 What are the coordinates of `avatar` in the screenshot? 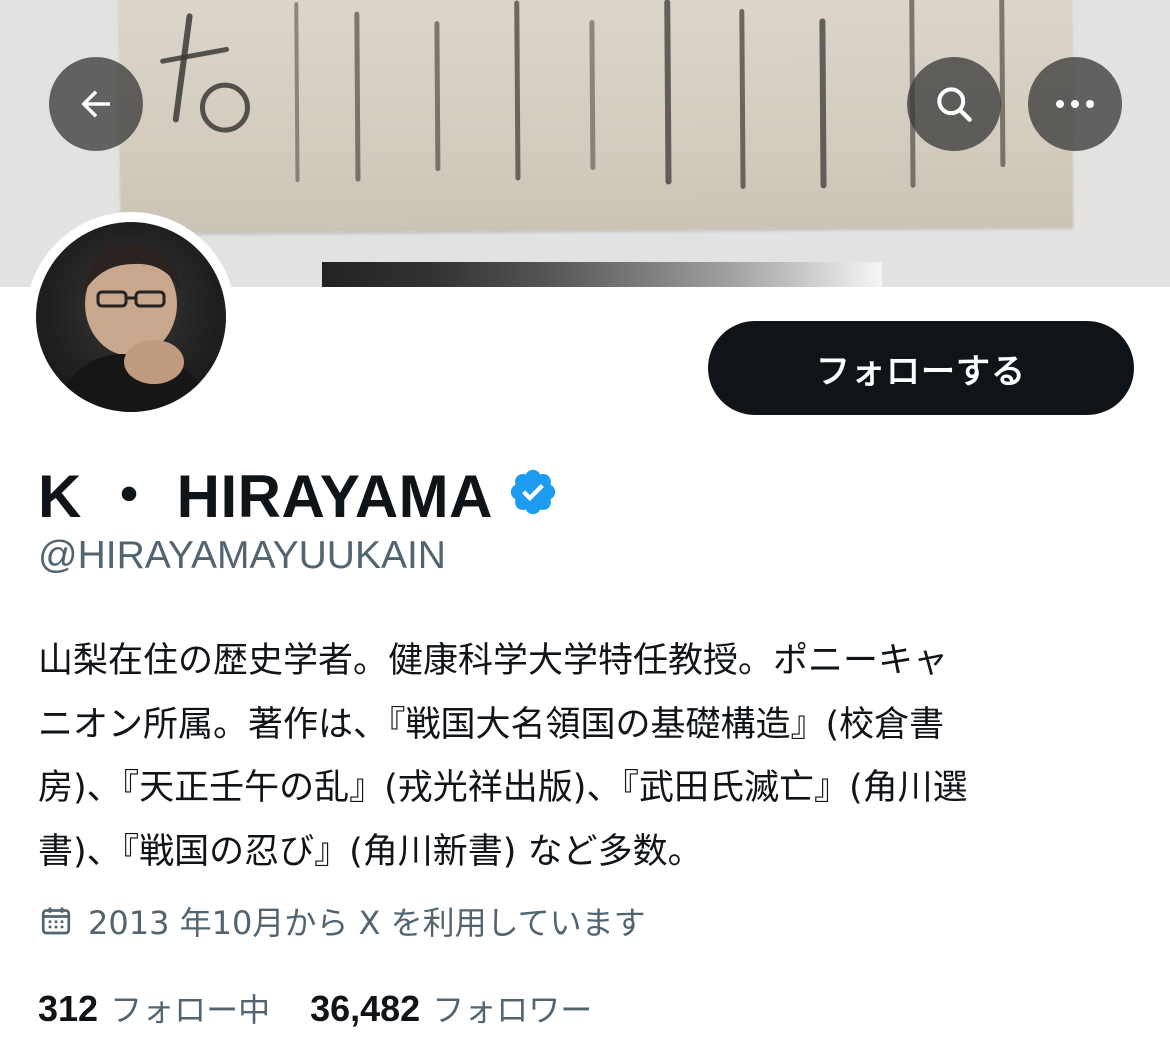 It's located at (131, 317).